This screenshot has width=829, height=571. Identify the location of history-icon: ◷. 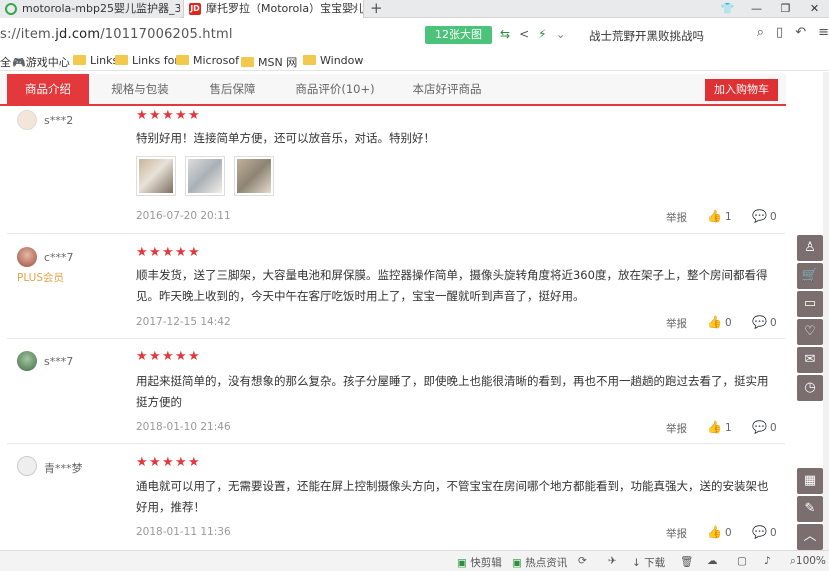
(810, 388).